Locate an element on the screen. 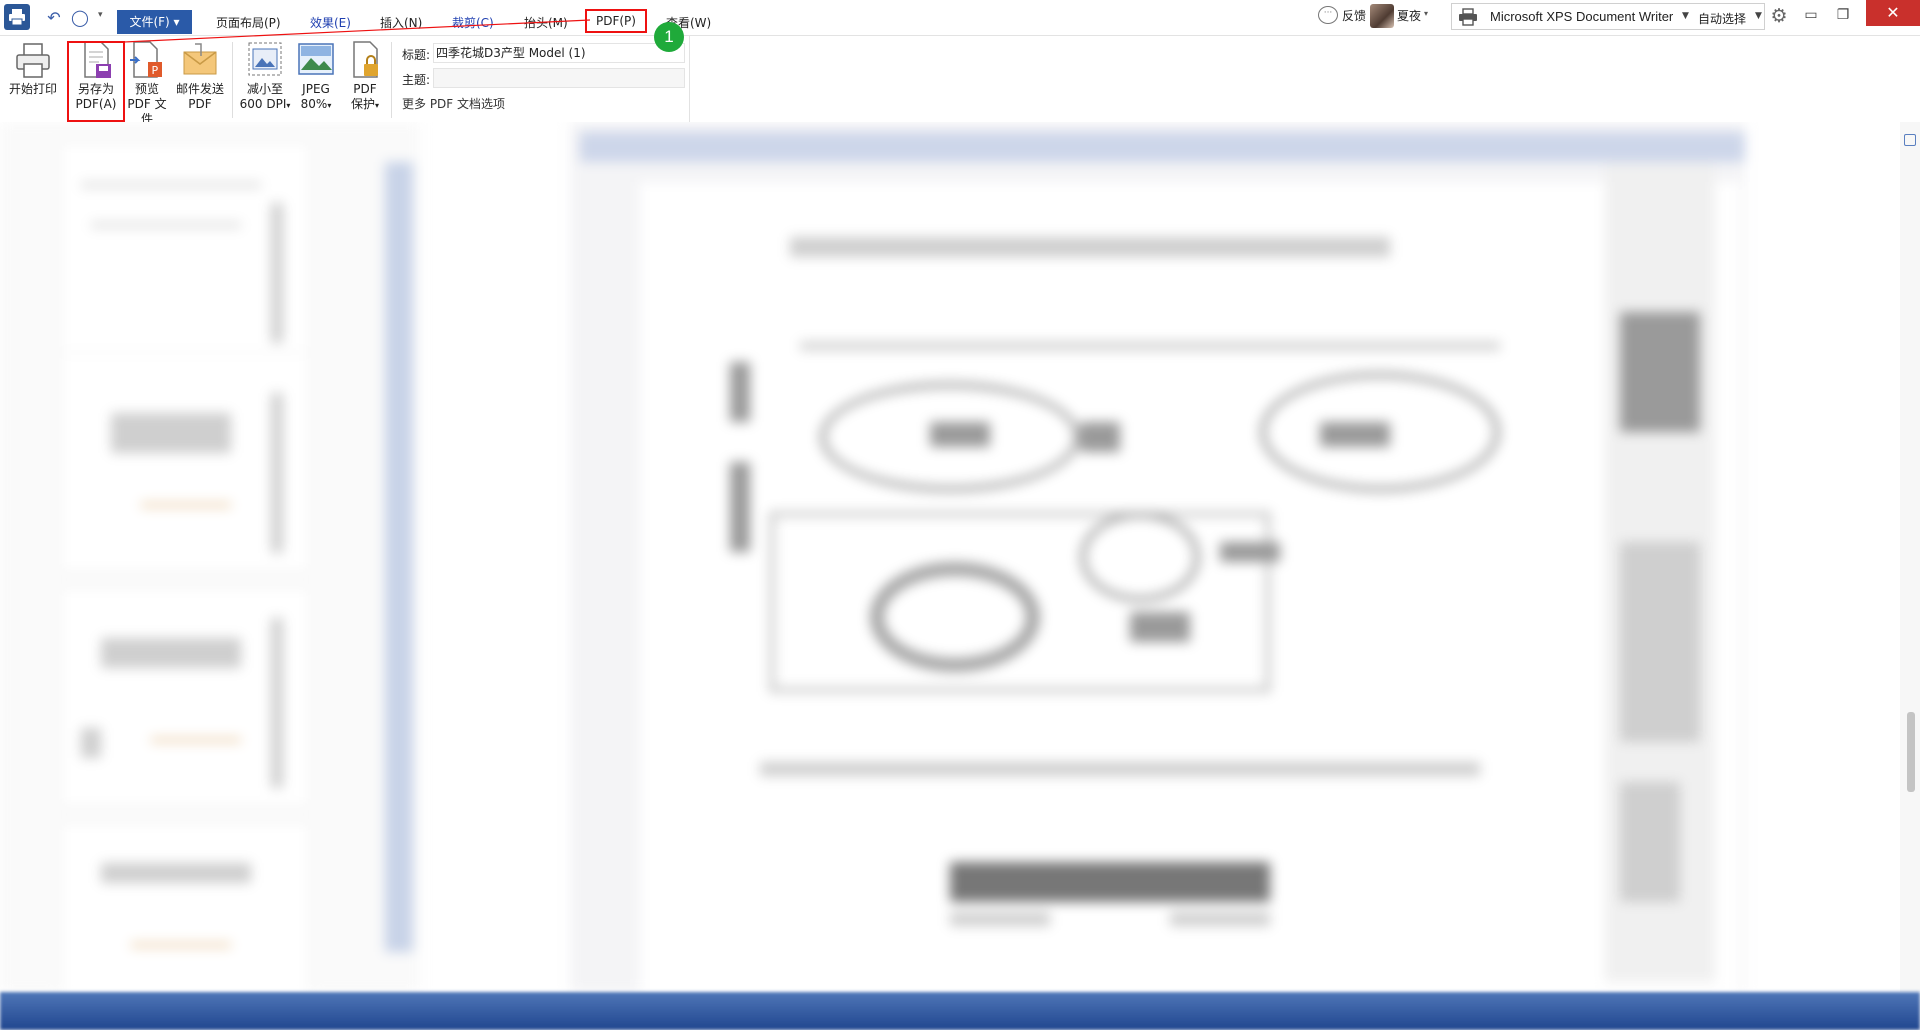 Image resolution: width=1920 pixels, height=1030 pixels. preview-pdf-button: P 预览 PDF 文件 is located at coordinates (147, 83).